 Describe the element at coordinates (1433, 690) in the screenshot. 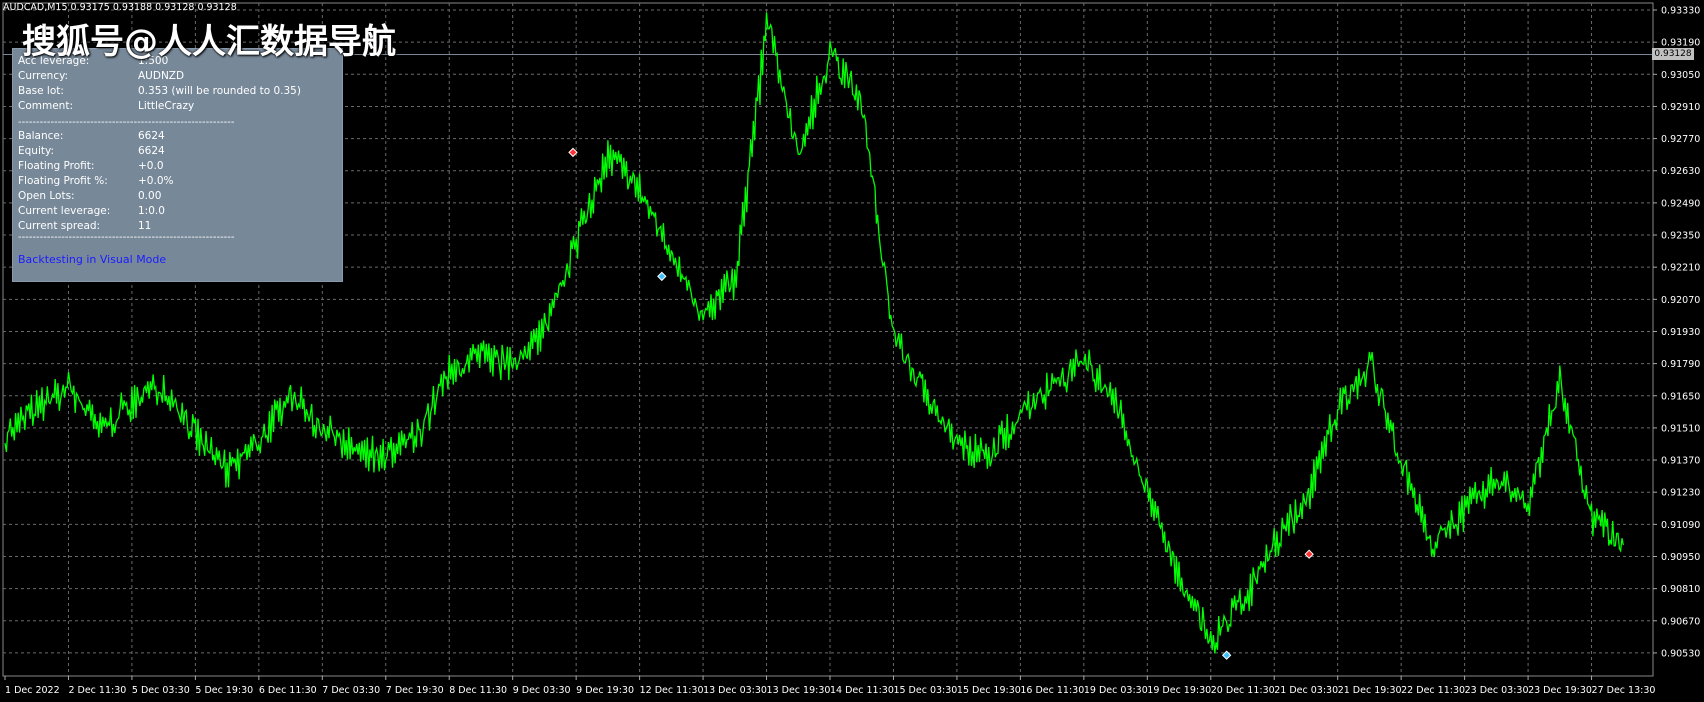

I see `x-tick-label: 22 Dec 11:30` at that location.